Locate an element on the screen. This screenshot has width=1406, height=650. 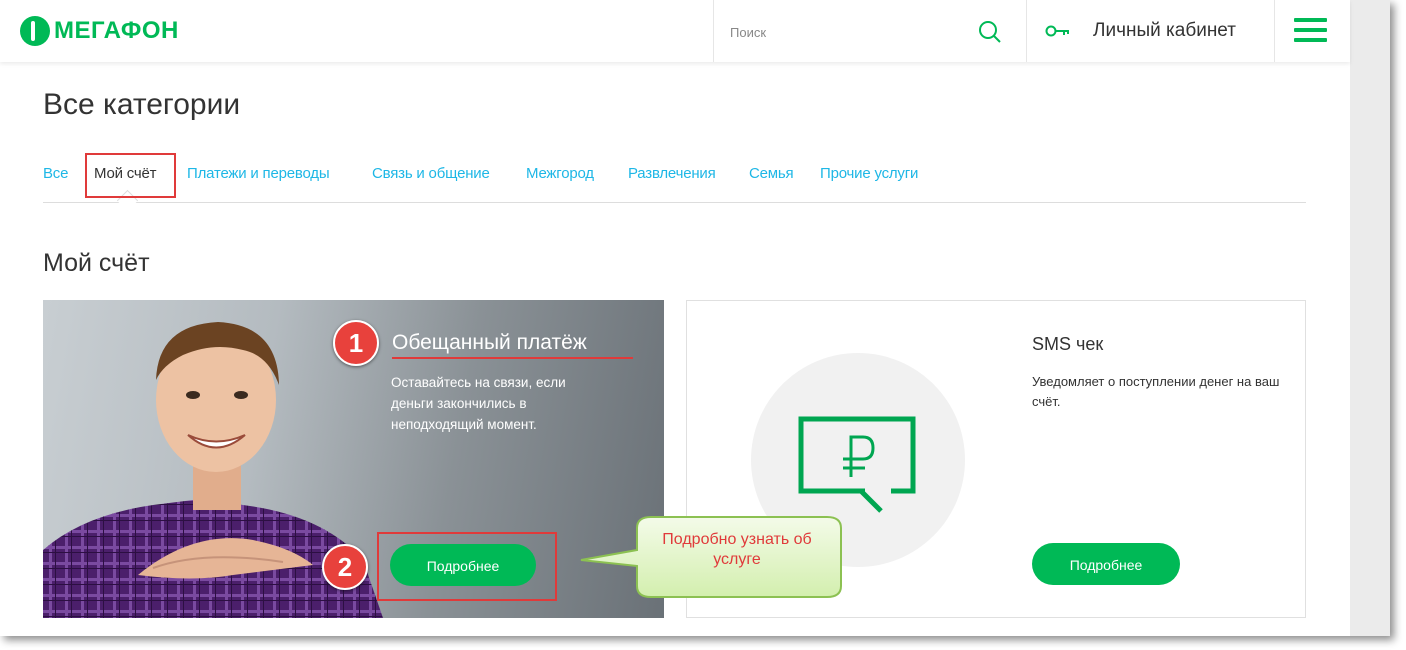
account-link: Личный кабинет is located at coordinates (1140, 31).